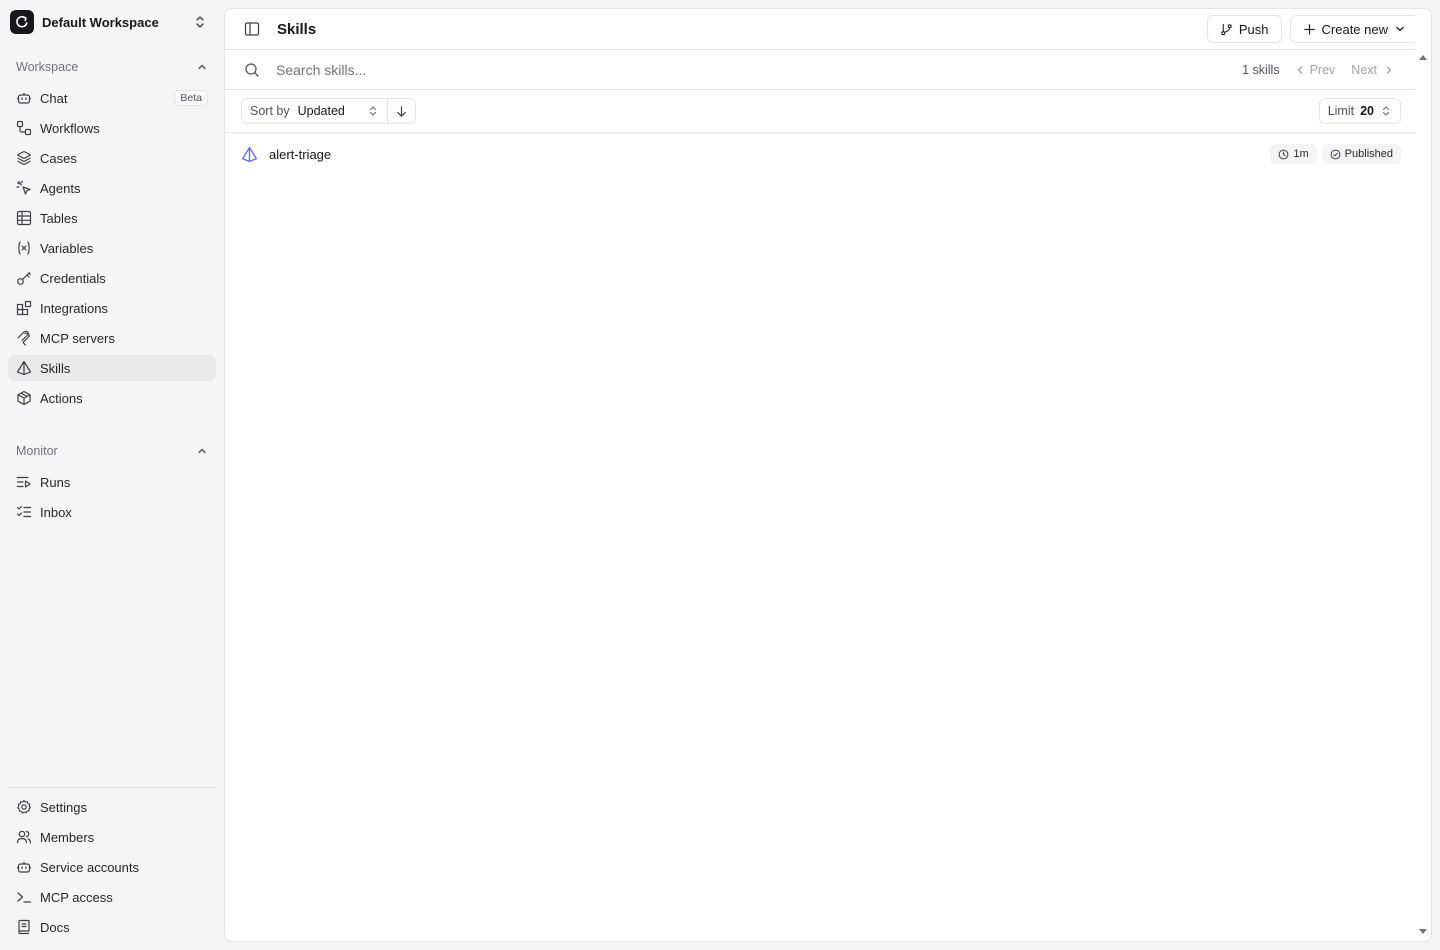 The width and height of the screenshot is (1440, 950). I want to click on skill-name: alert-triage, so click(300, 154).